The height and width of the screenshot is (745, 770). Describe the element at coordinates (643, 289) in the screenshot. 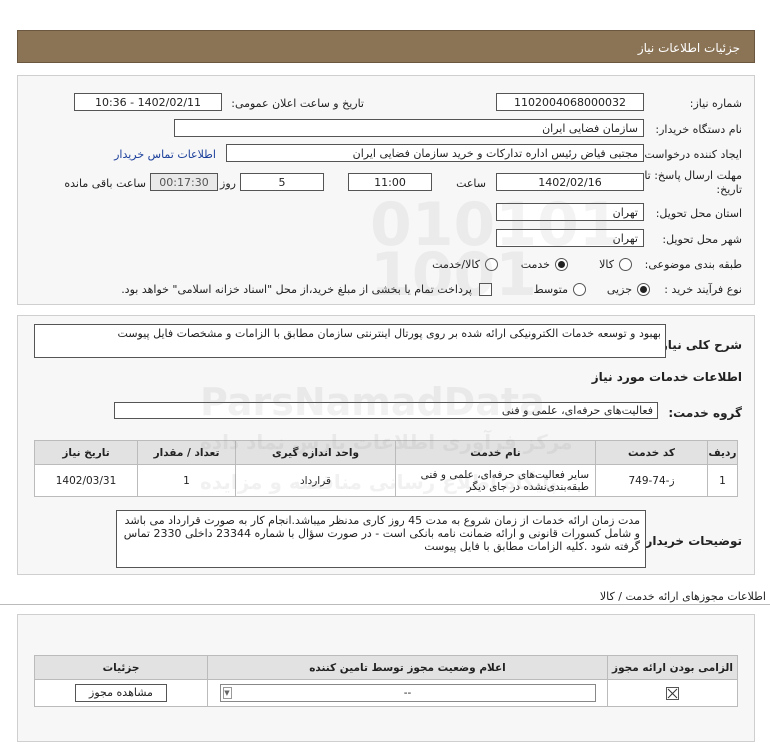

I see `process-radio-minor` at that location.